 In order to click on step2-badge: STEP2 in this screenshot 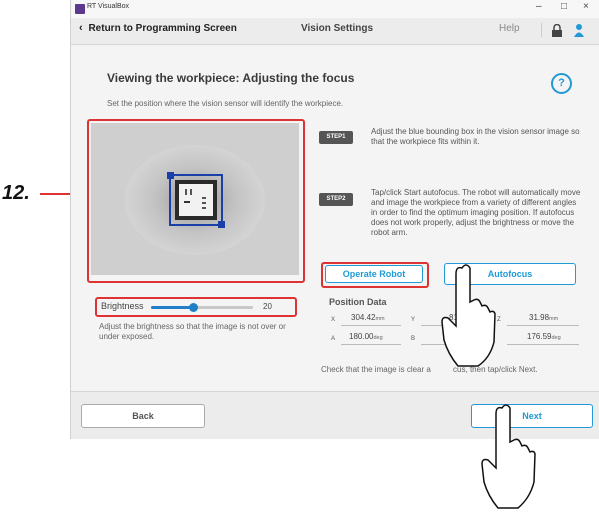, I will do `click(336, 199)`.